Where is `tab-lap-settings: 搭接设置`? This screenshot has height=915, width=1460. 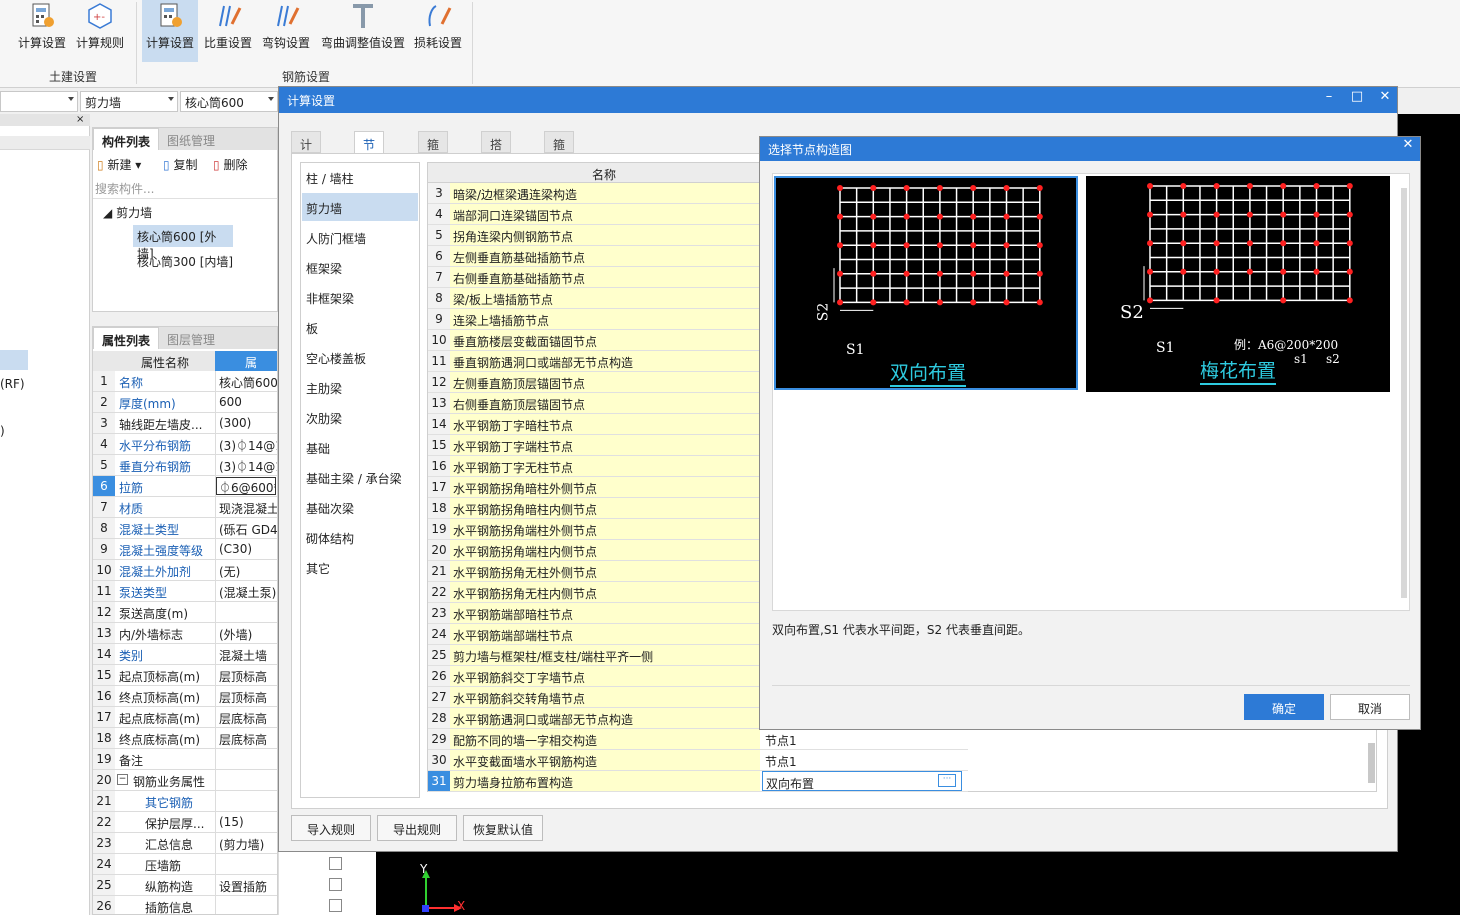
tab-lap-settings: 搭接设置 is located at coordinates (496, 167).